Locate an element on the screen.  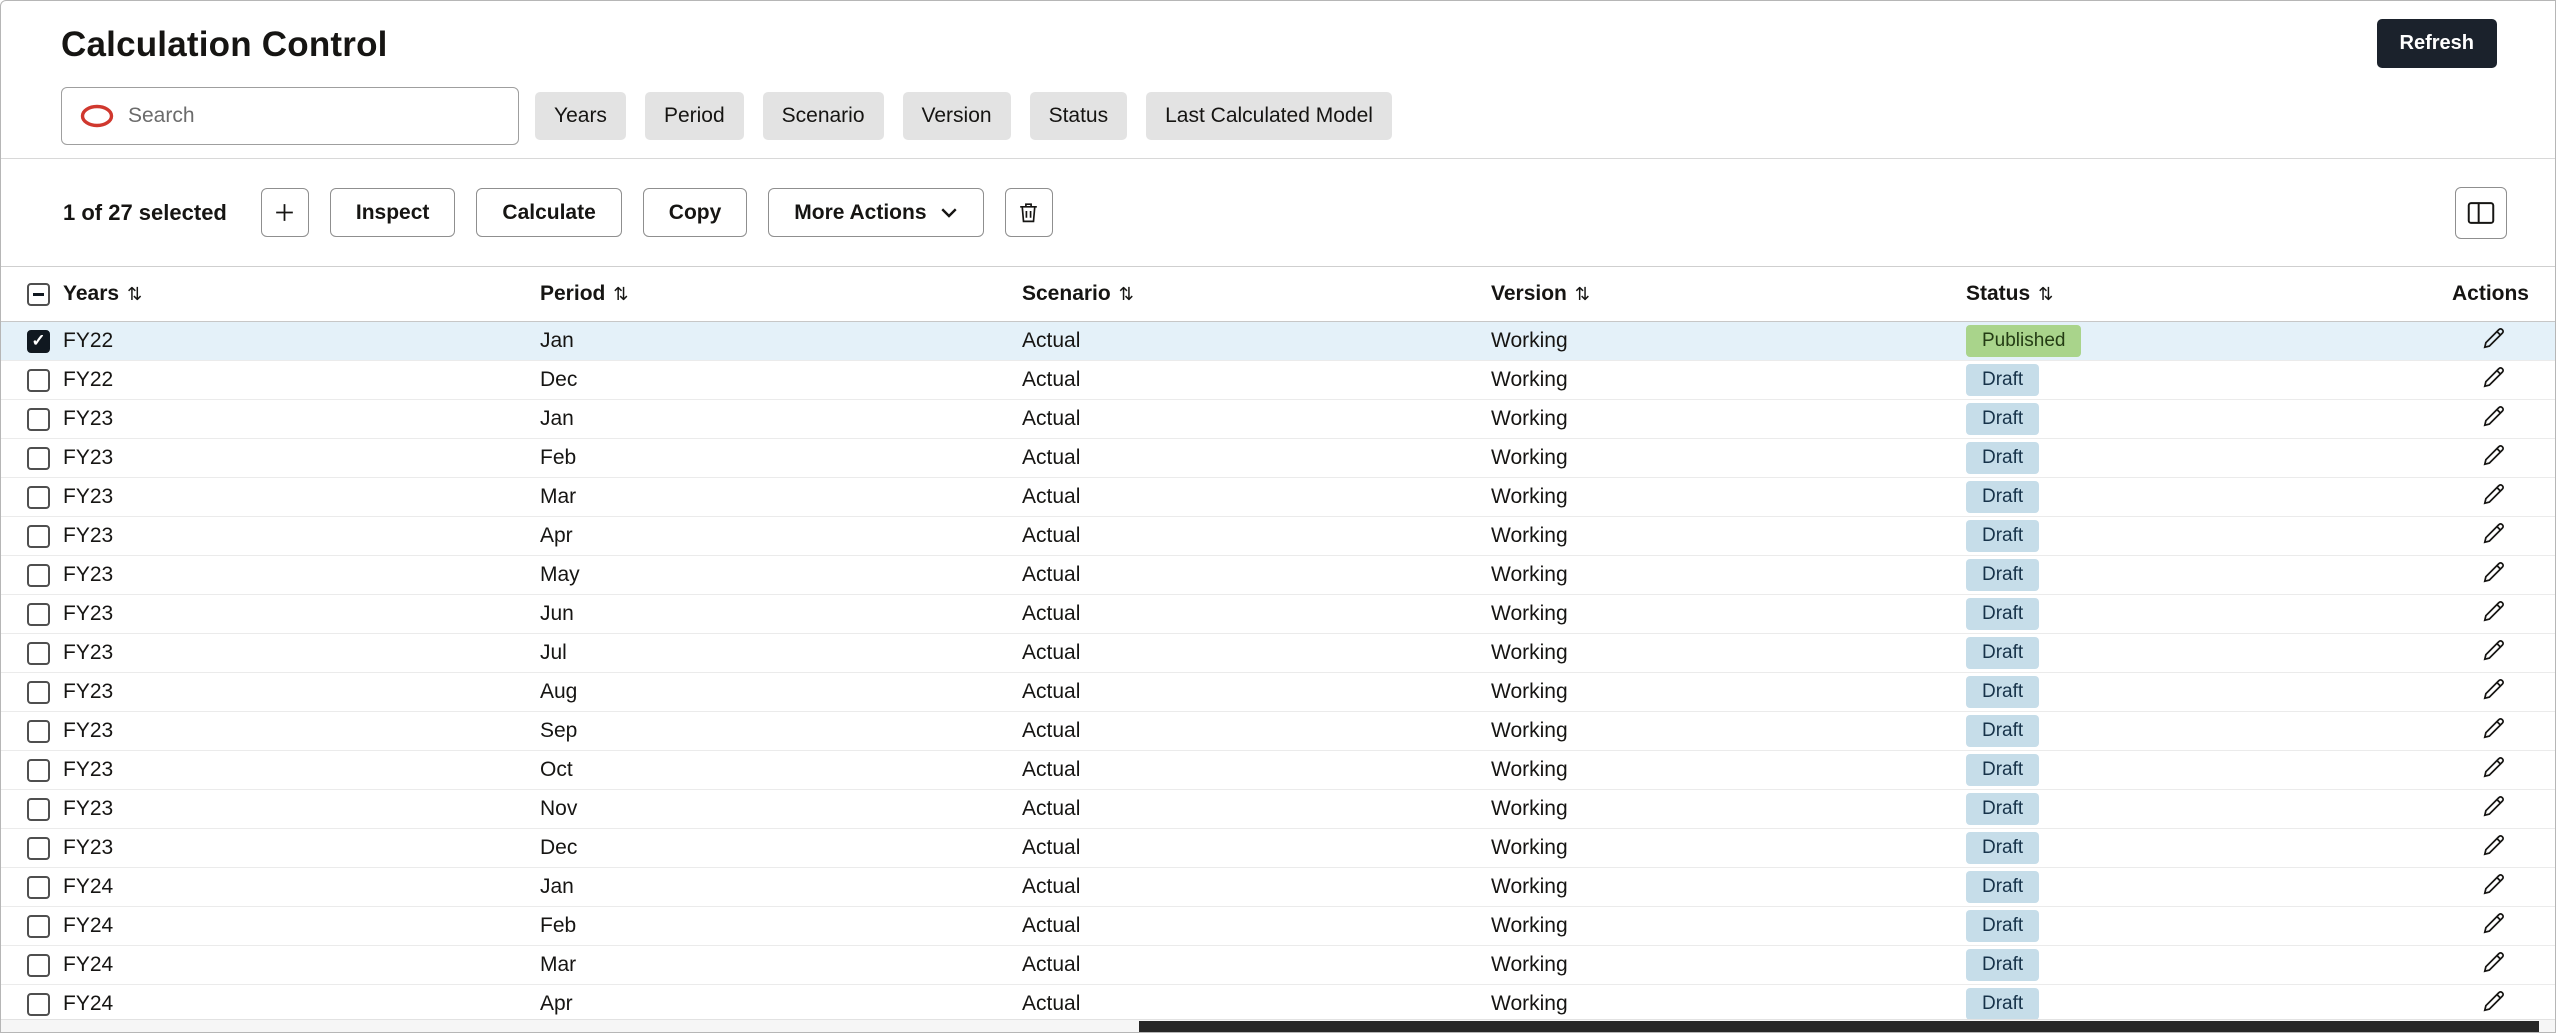
inspect-button: Inspect is located at coordinates (392, 212).